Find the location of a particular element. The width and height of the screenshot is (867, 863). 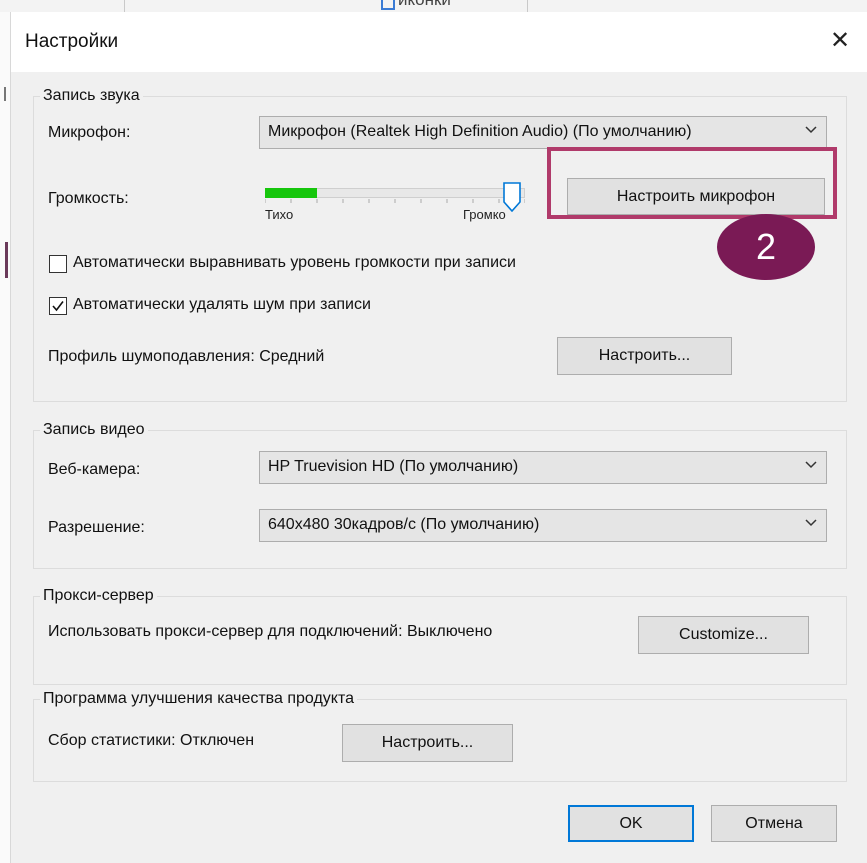

dialog-title: Настройки is located at coordinates (72, 41).